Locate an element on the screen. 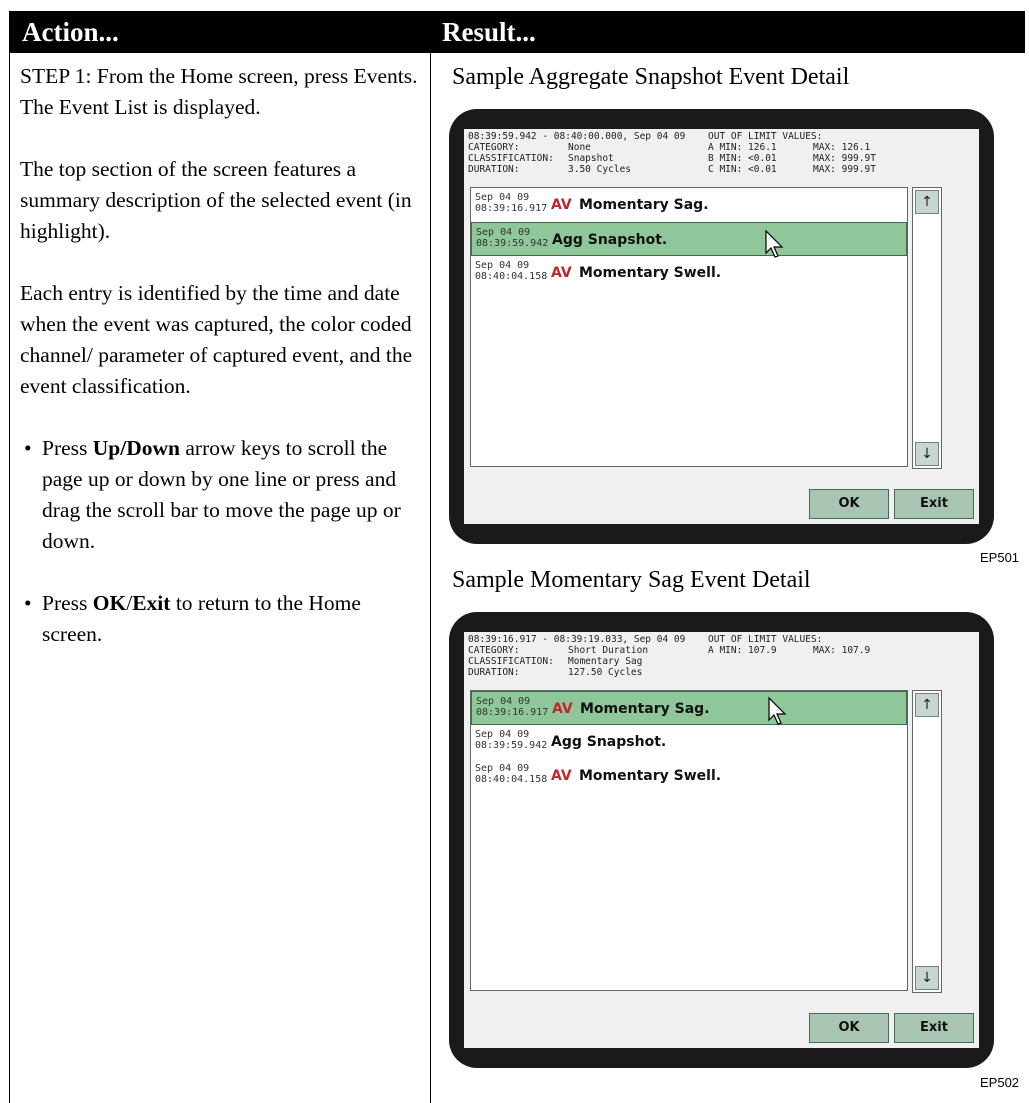  limit-max: MAX: 126.1 is located at coordinates (842, 147).